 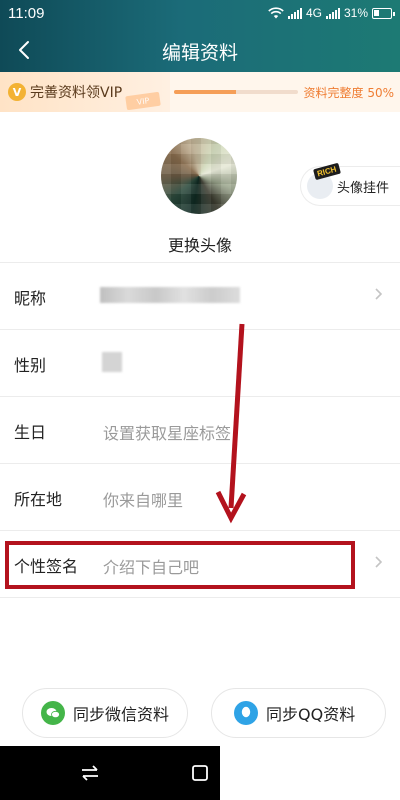 I want to click on sync-qq-button: 同步QQ资料, so click(x=298, y=713).